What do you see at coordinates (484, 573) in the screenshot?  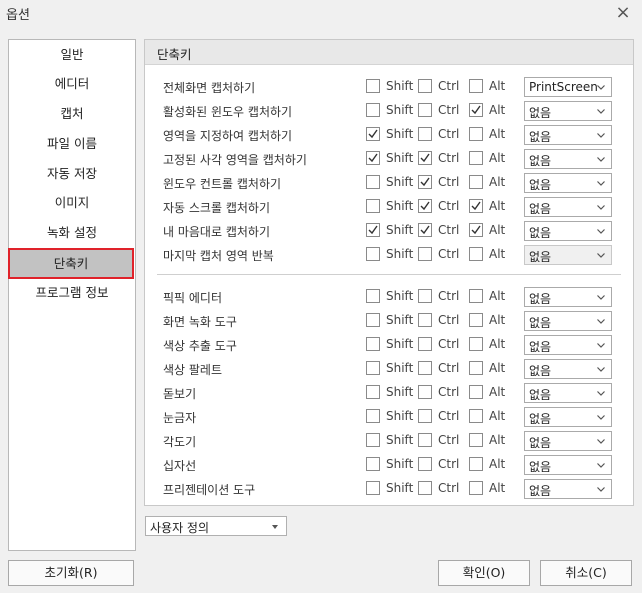 I see `ok-button: 확인(O)` at bounding box center [484, 573].